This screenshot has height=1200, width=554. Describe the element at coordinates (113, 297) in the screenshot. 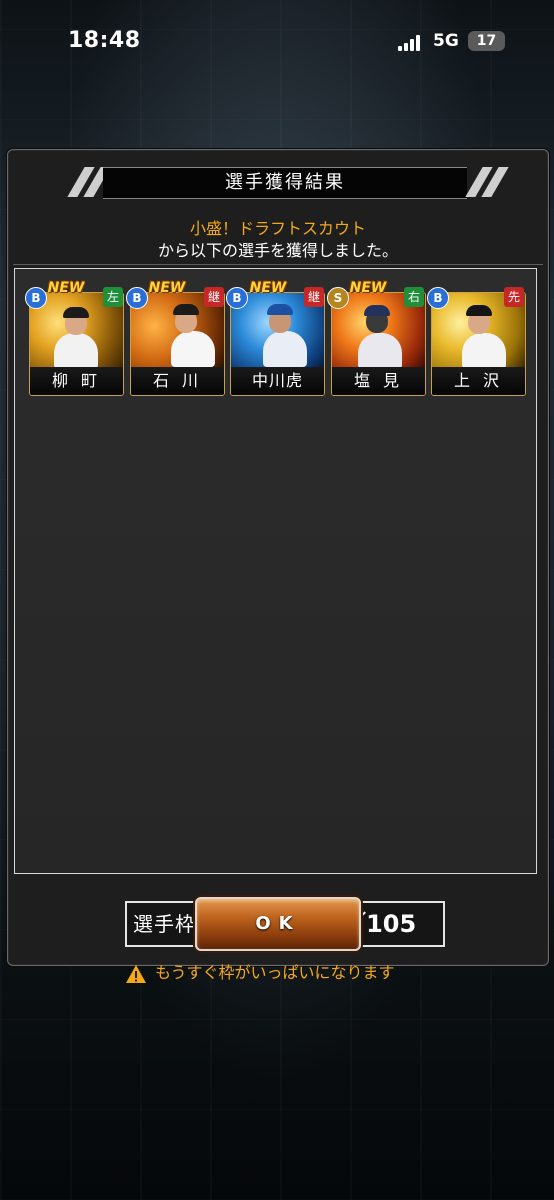

I see `position-badge: 左` at that location.